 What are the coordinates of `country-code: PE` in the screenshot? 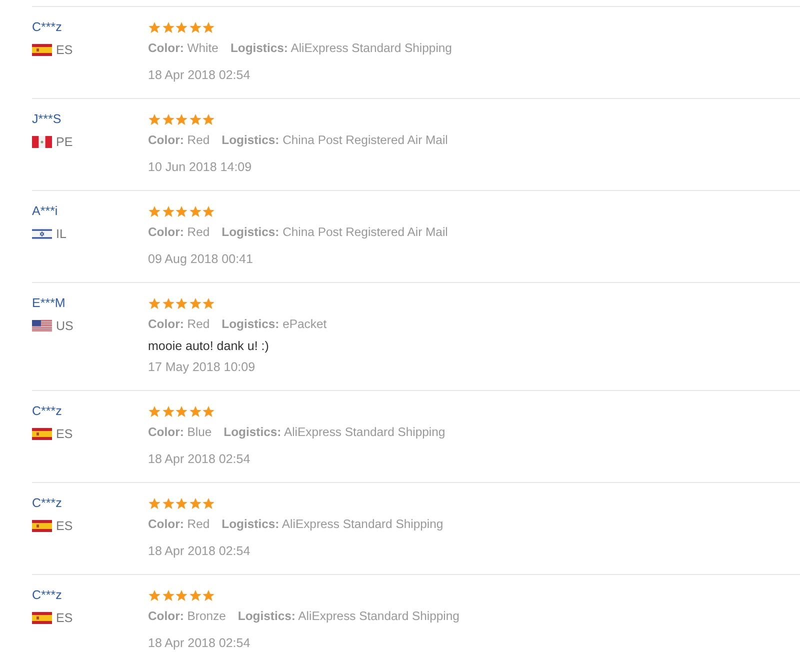 It's located at (64, 142).